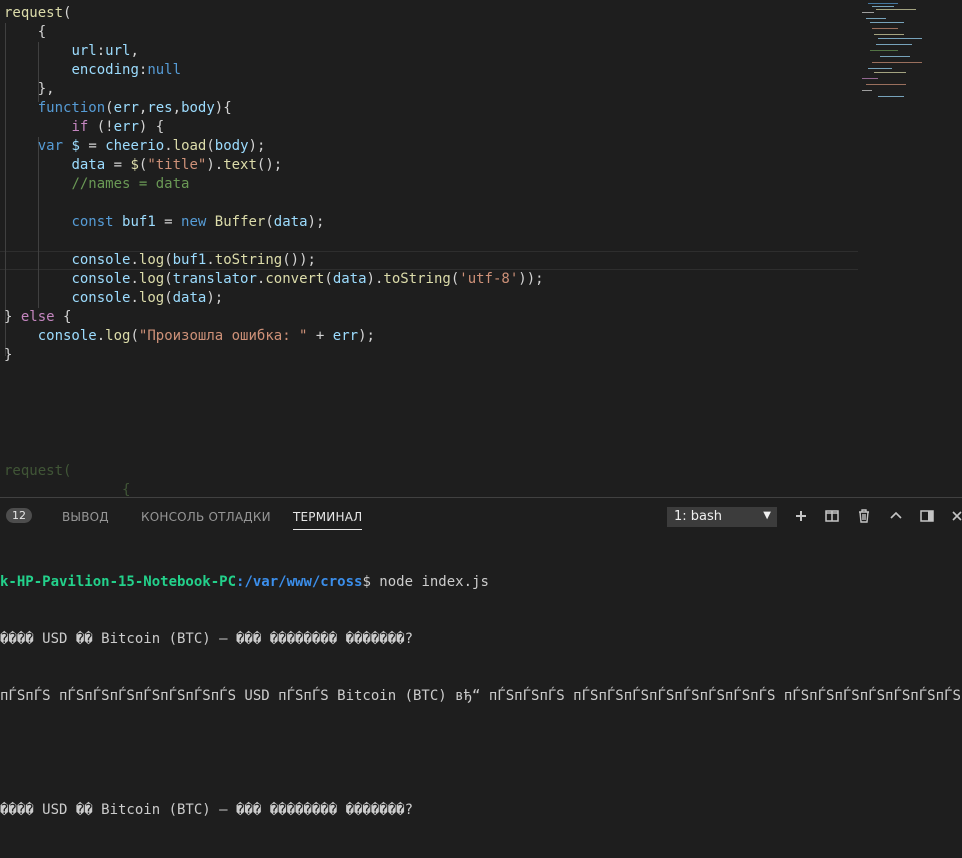 The height and width of the screenshot is (858, 962). Describe the element at coordinates (274, 355) in the screenshot. I see `code-line: }` at that location.